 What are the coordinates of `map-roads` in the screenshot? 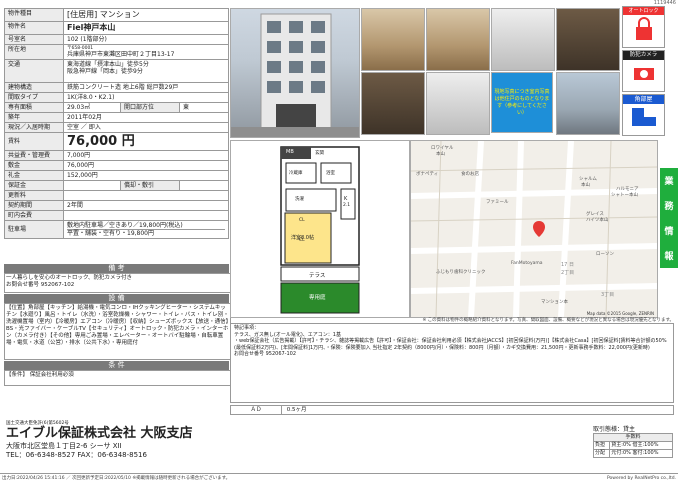 It's located at (534, 229).